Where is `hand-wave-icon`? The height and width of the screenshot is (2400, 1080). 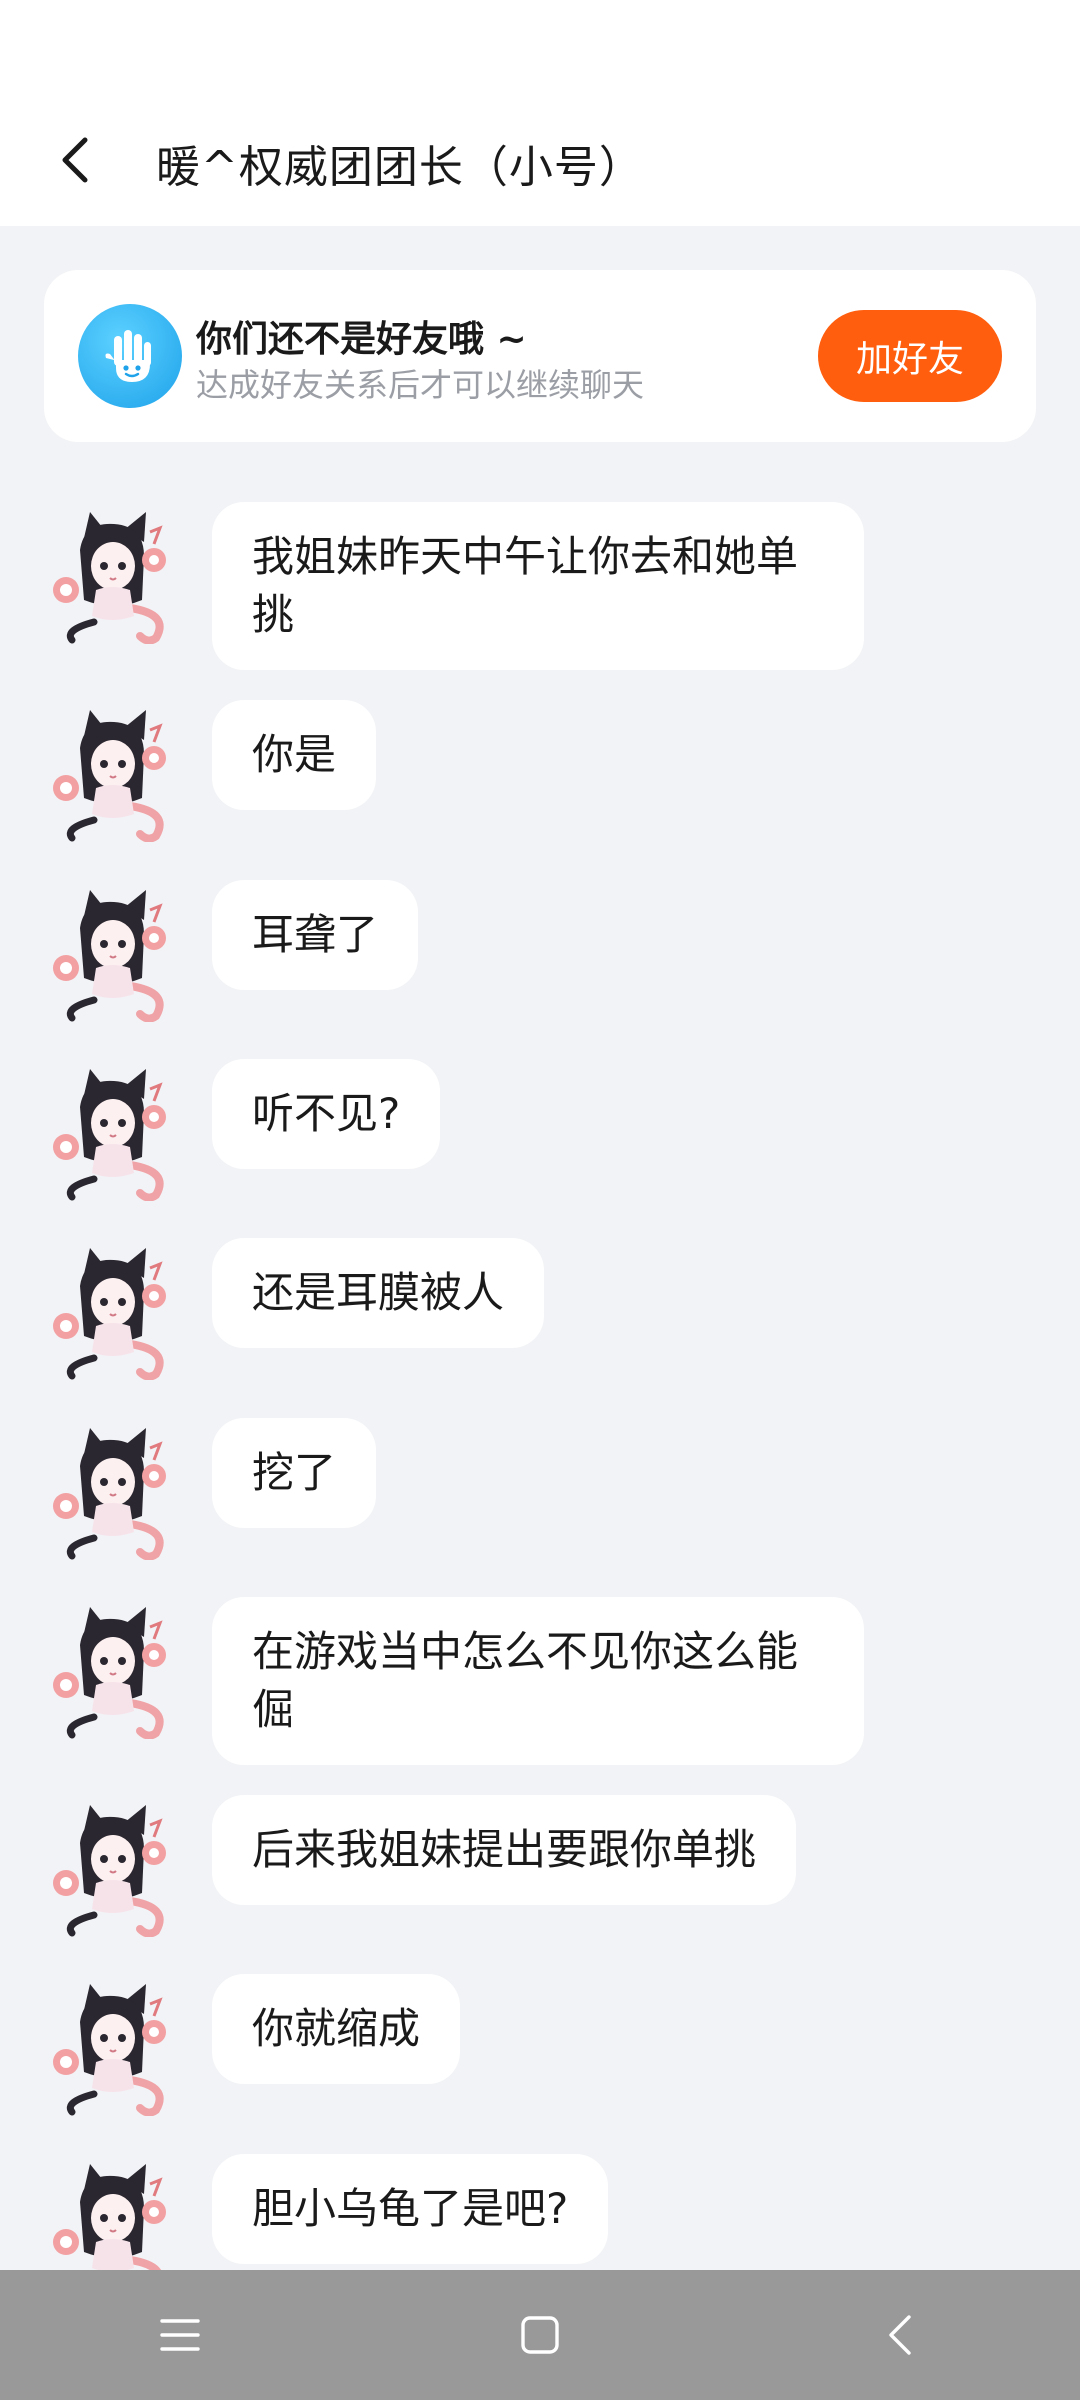
hand-wave-icon is located at coordinates (130, 356).